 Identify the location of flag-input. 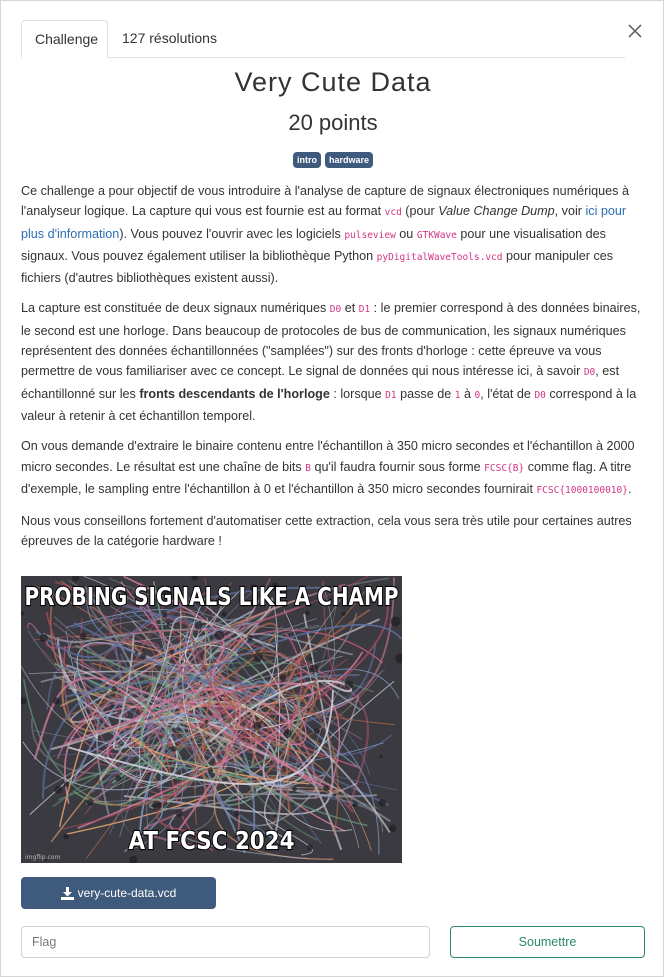
(225, 942).